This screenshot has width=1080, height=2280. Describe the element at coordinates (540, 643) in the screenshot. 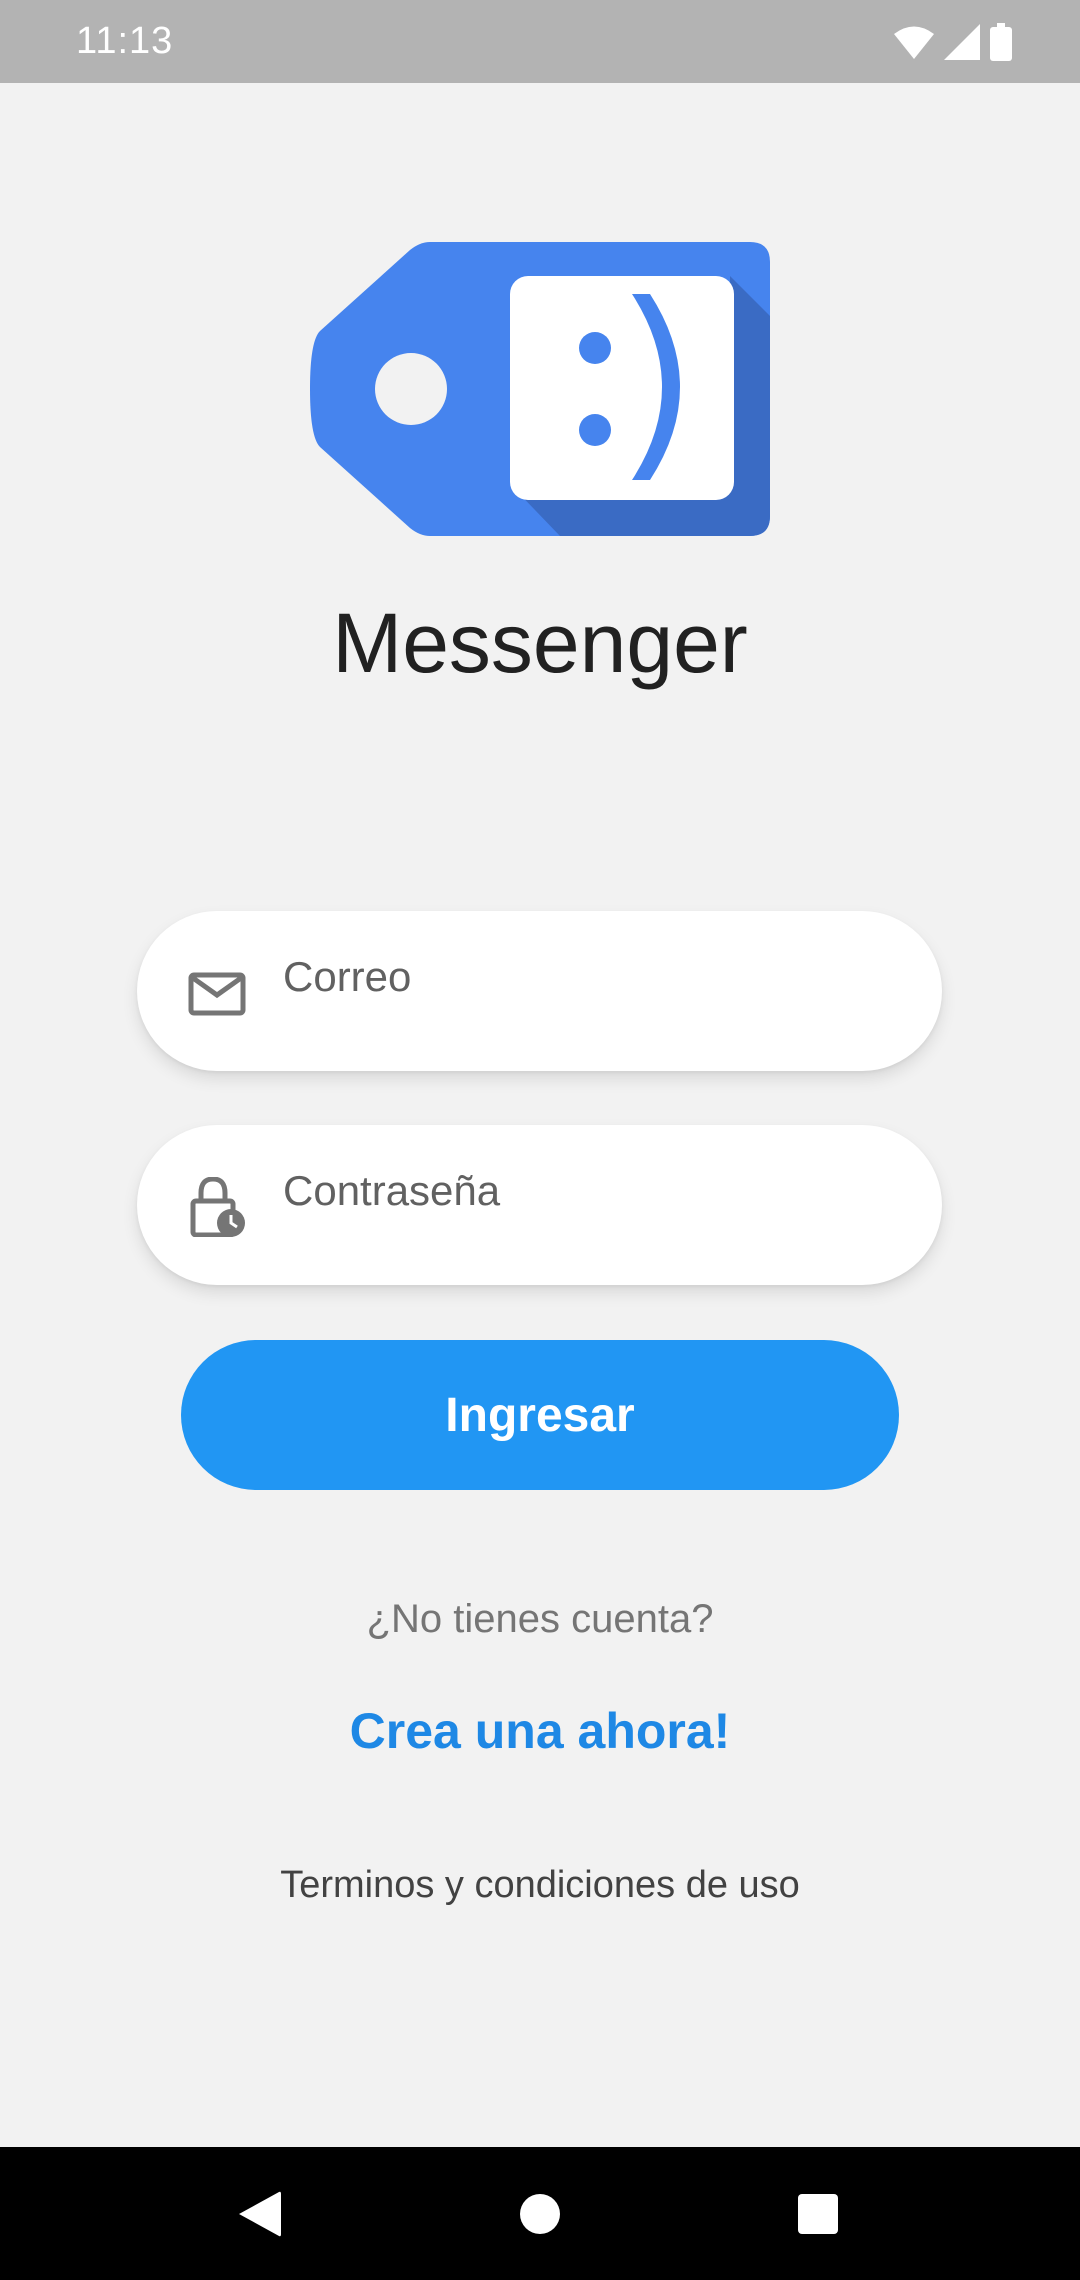

I see `app-title: Messenger` at that location.